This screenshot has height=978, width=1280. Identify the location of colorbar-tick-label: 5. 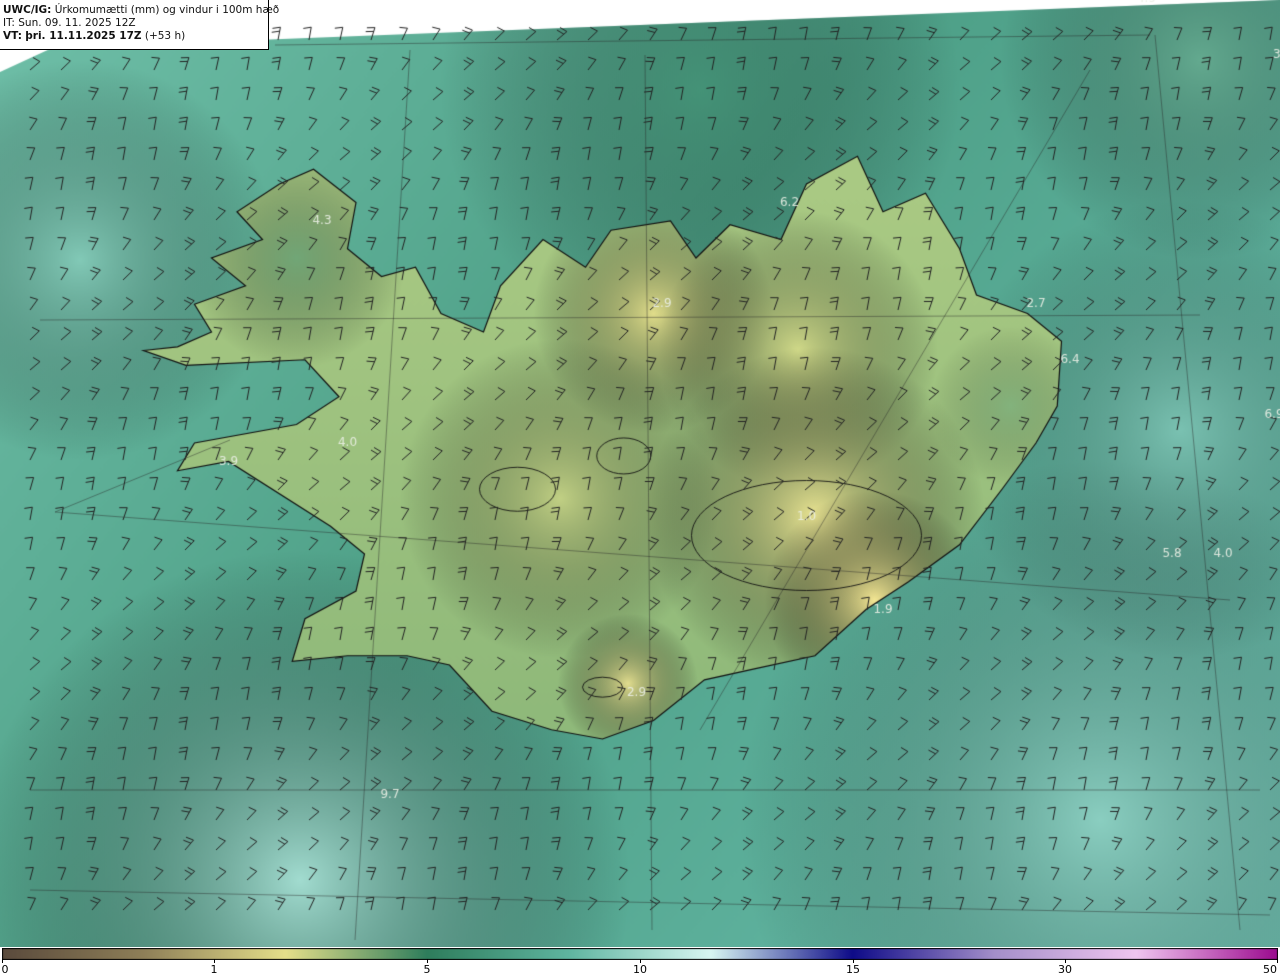
(427, 969).